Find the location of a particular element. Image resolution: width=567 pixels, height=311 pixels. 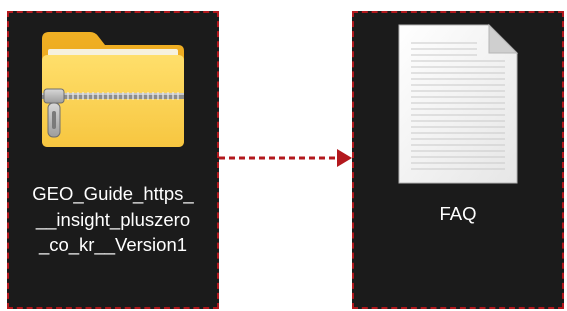

dashed-arrow-connector is located at coordinates (285, 158).